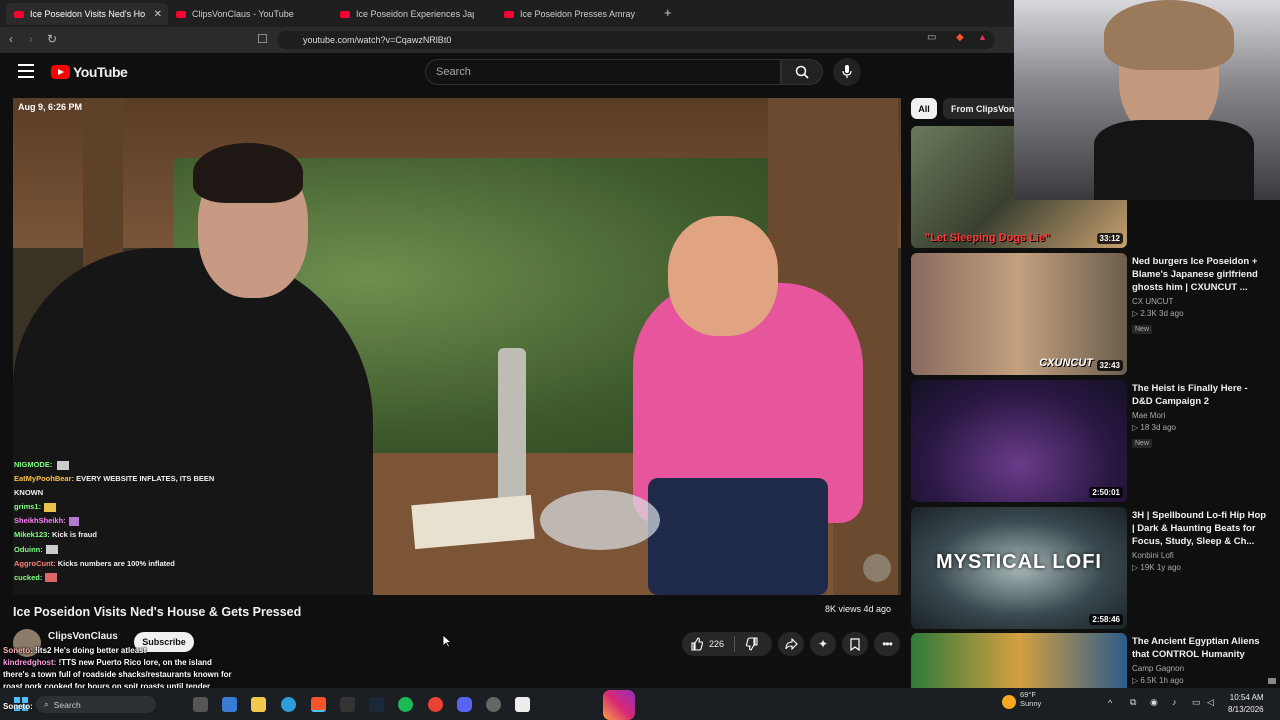  What do you see at coordinates (512, 428) in the screenshot?
I see `video-gimbal` at bounding box center [512, 428].